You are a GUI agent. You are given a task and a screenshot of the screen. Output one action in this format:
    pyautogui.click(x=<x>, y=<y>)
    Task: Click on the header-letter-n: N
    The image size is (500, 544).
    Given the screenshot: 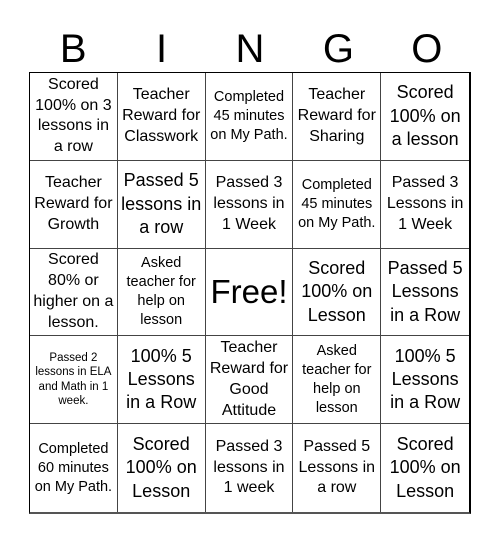 What is the action you would take?
    pyautogui.click(x=250, y=49)
    